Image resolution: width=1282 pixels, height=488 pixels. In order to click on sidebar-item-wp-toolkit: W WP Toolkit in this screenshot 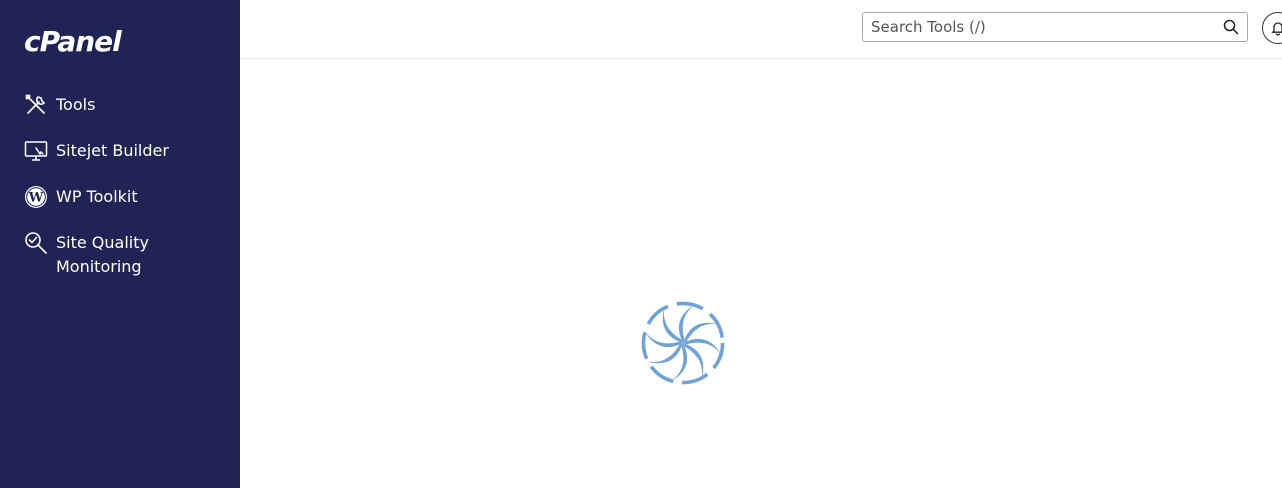, I will do `click(120, 197)`.